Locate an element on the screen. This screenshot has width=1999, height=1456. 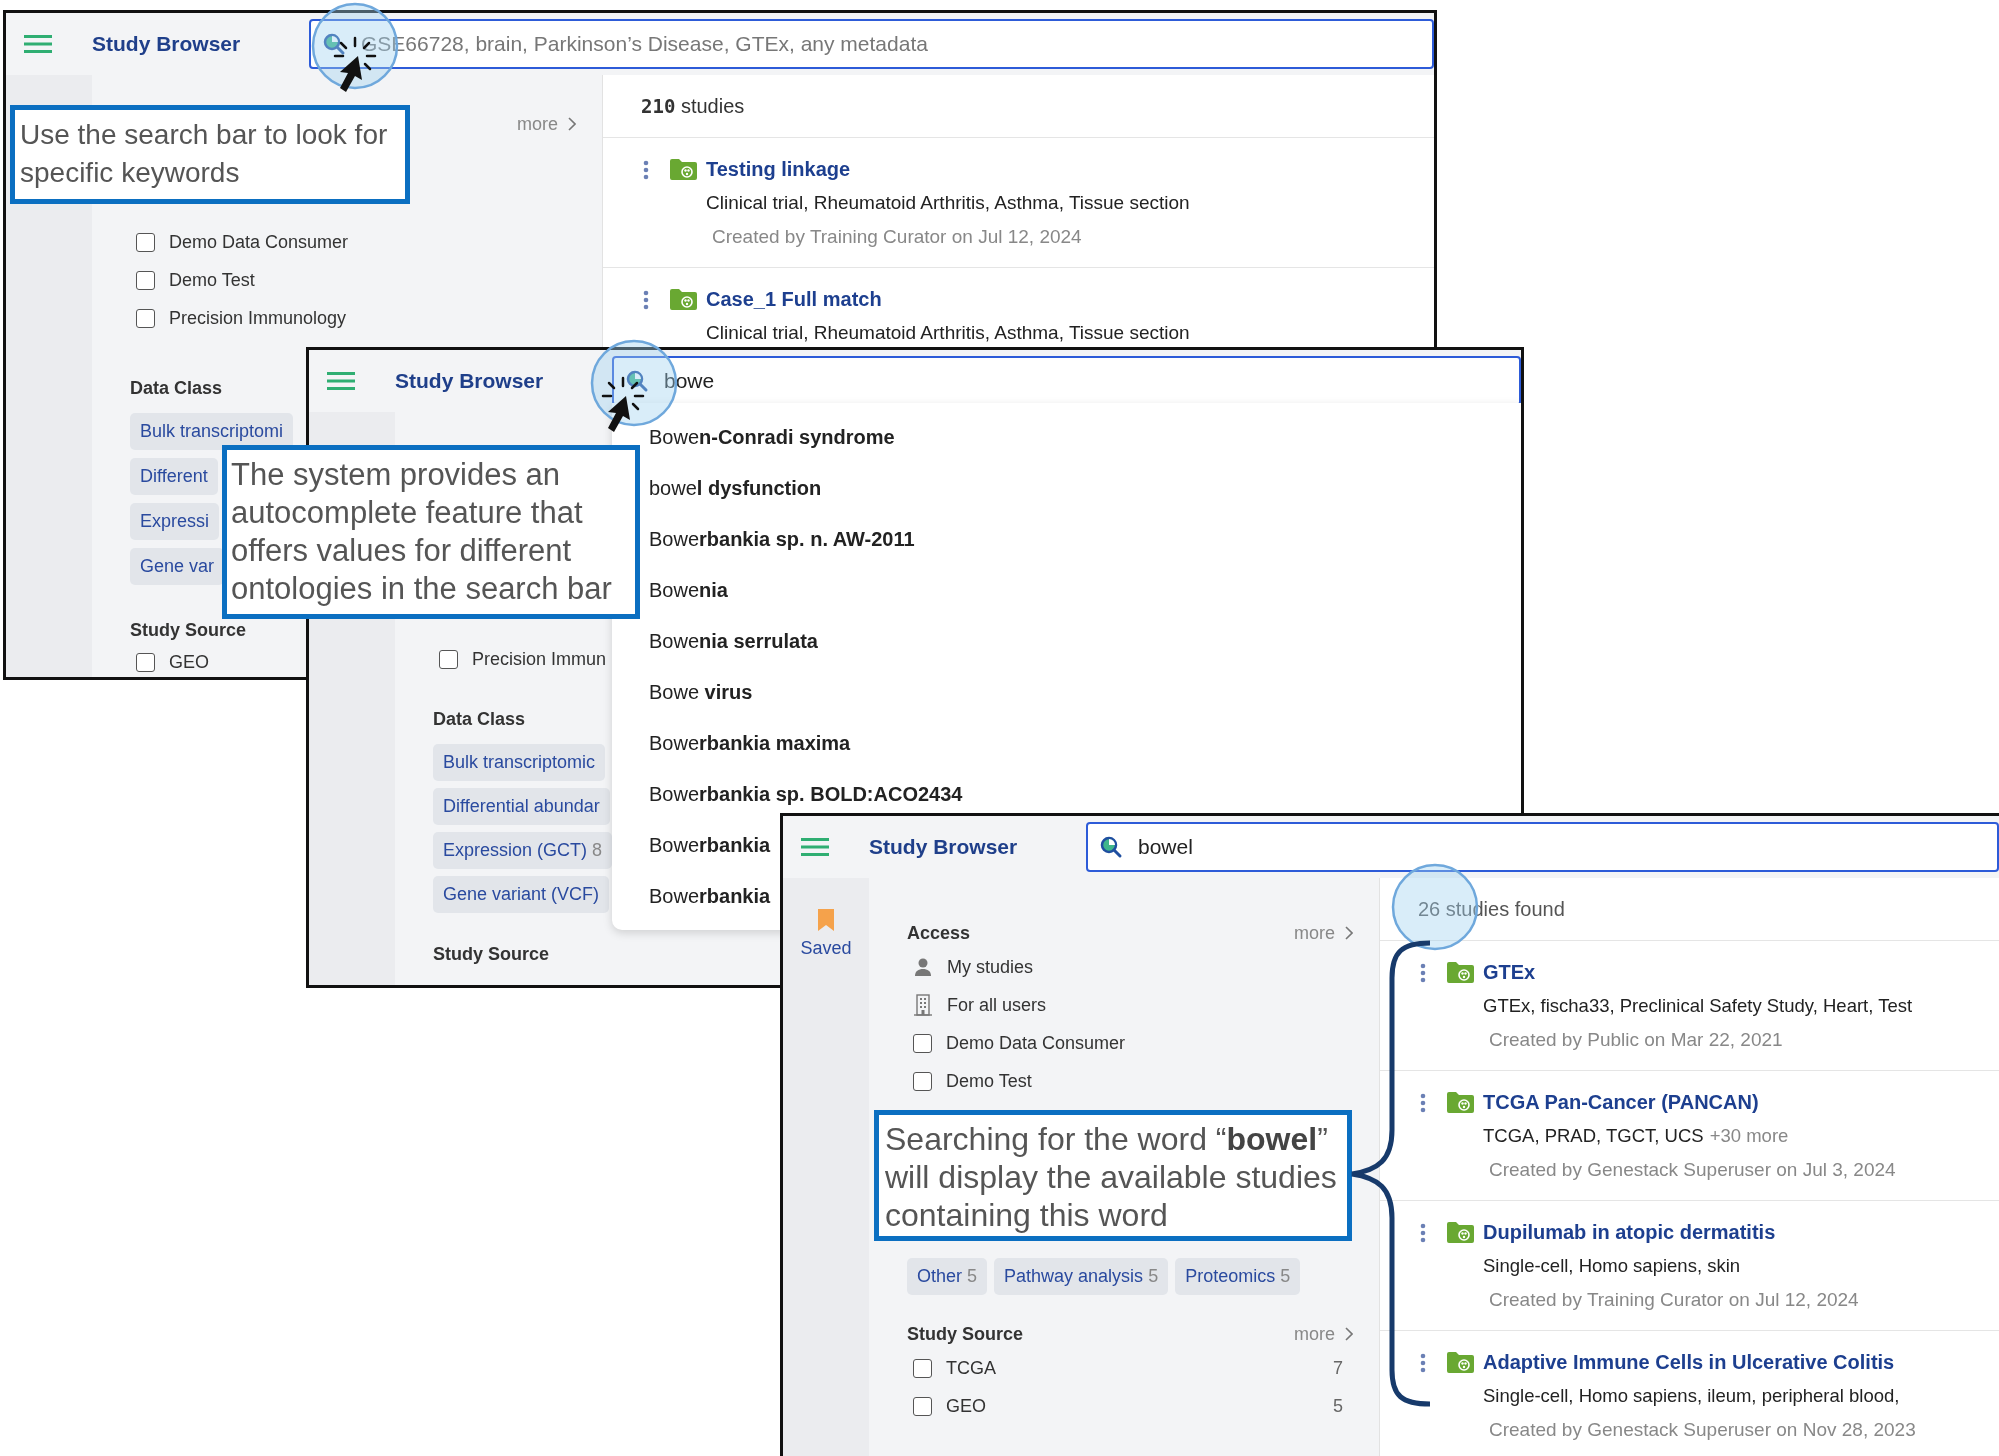
suggestion-item: Bowenia is located at coordinates (688, 590).